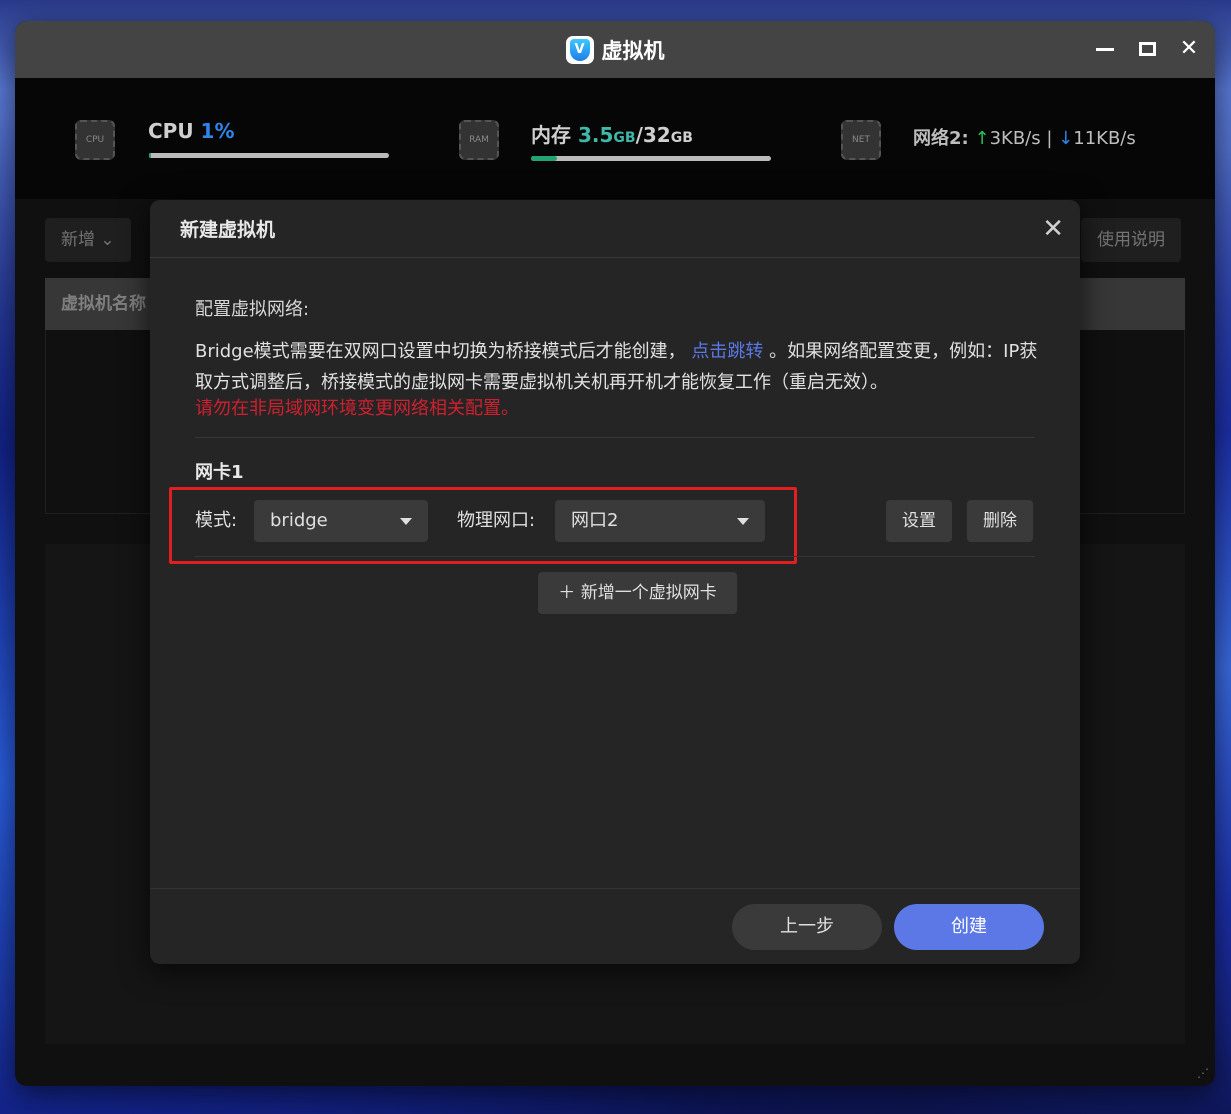 The height and width of the screenshot is (1114, 1231). What do you see at coordinates (615, 888) in the screenshot?
I see `footer-divider` at bounding box center [615, 888].